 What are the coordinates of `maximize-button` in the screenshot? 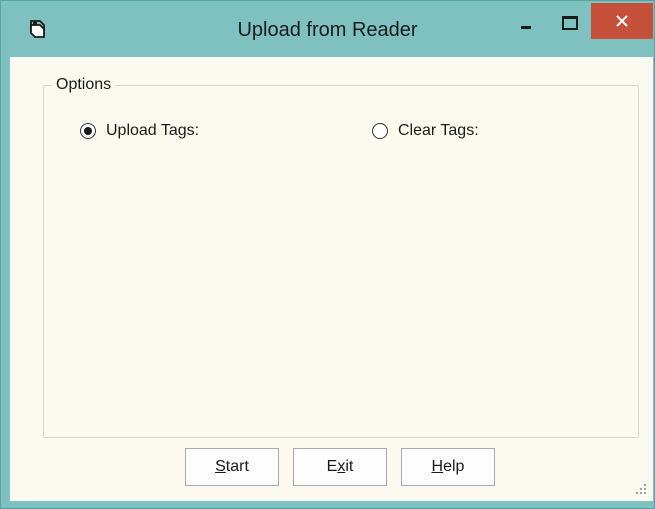 It's located at (570, 23).